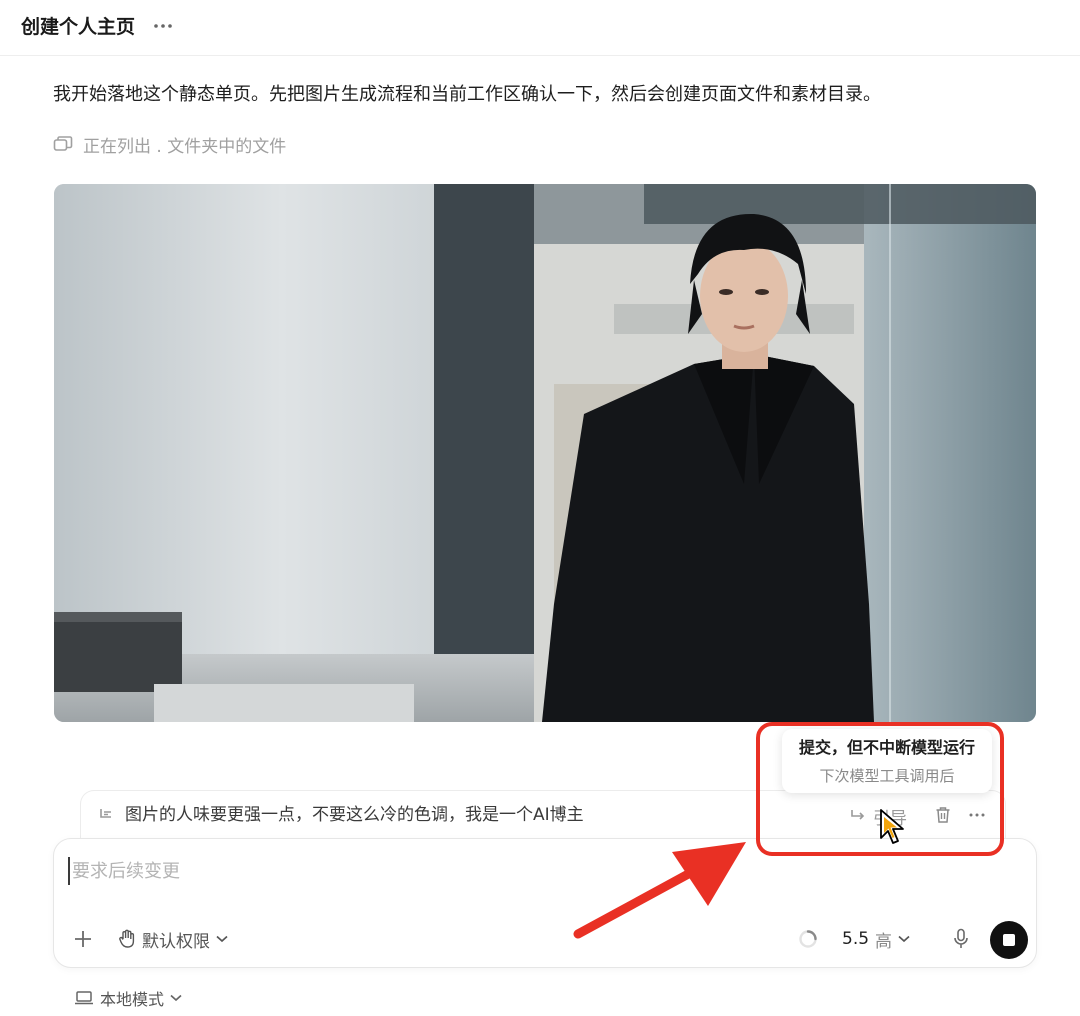  I want to click on plus-icon, so click(83, 939).